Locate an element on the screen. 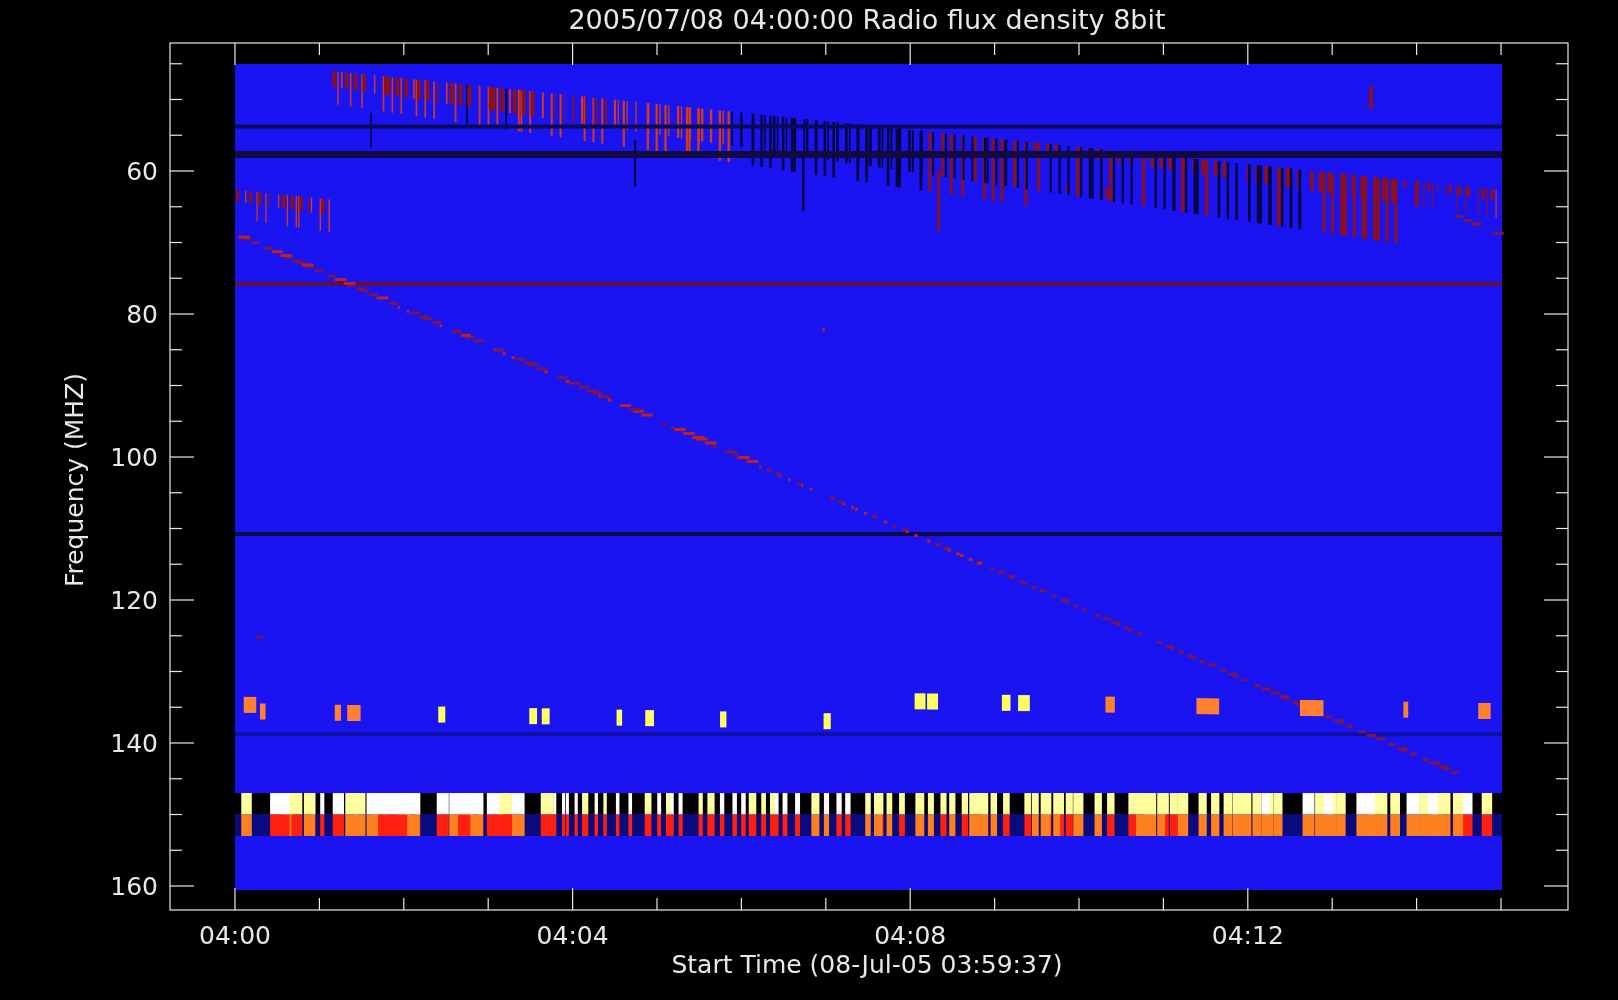 This screenshot has width=1618, height=1000. y-tick-label: 140 is located at coordinates (134, 743).